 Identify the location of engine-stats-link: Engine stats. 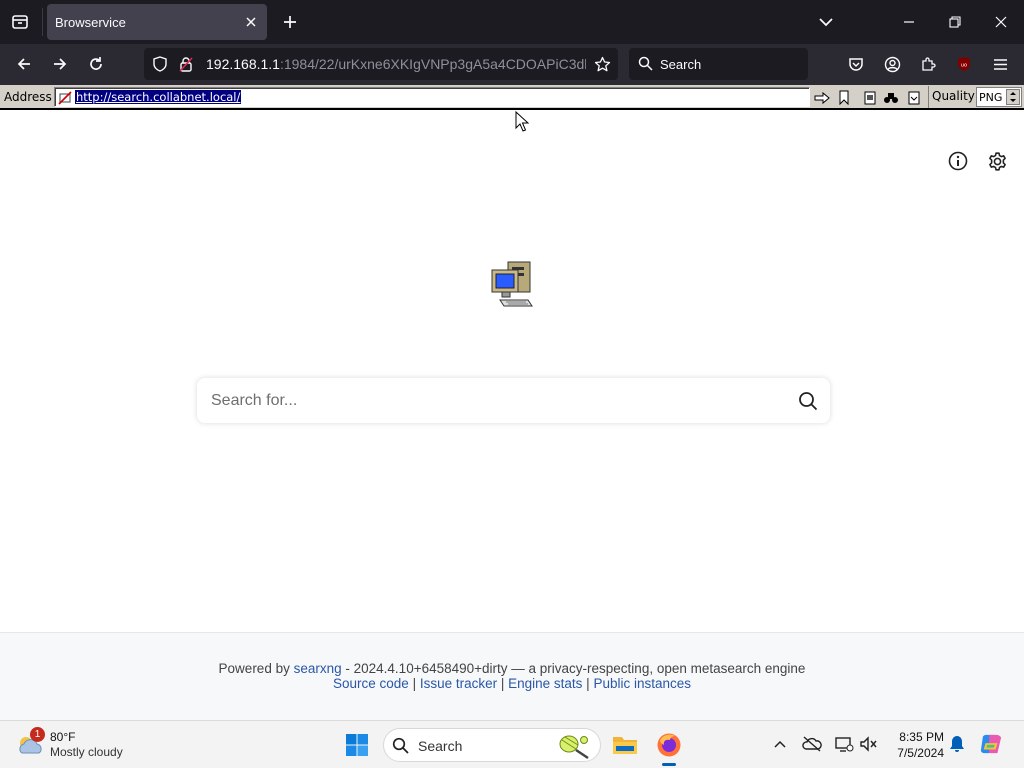
(545, 683).